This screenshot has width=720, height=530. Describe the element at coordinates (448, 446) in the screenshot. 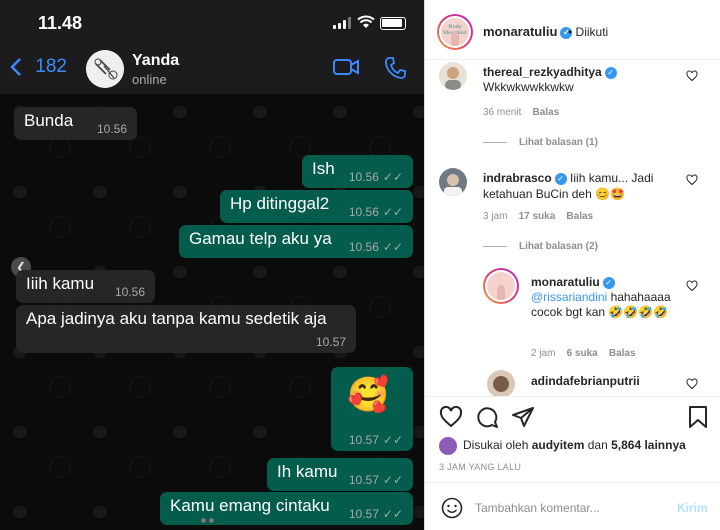

I see `liker-avatar` at that location.